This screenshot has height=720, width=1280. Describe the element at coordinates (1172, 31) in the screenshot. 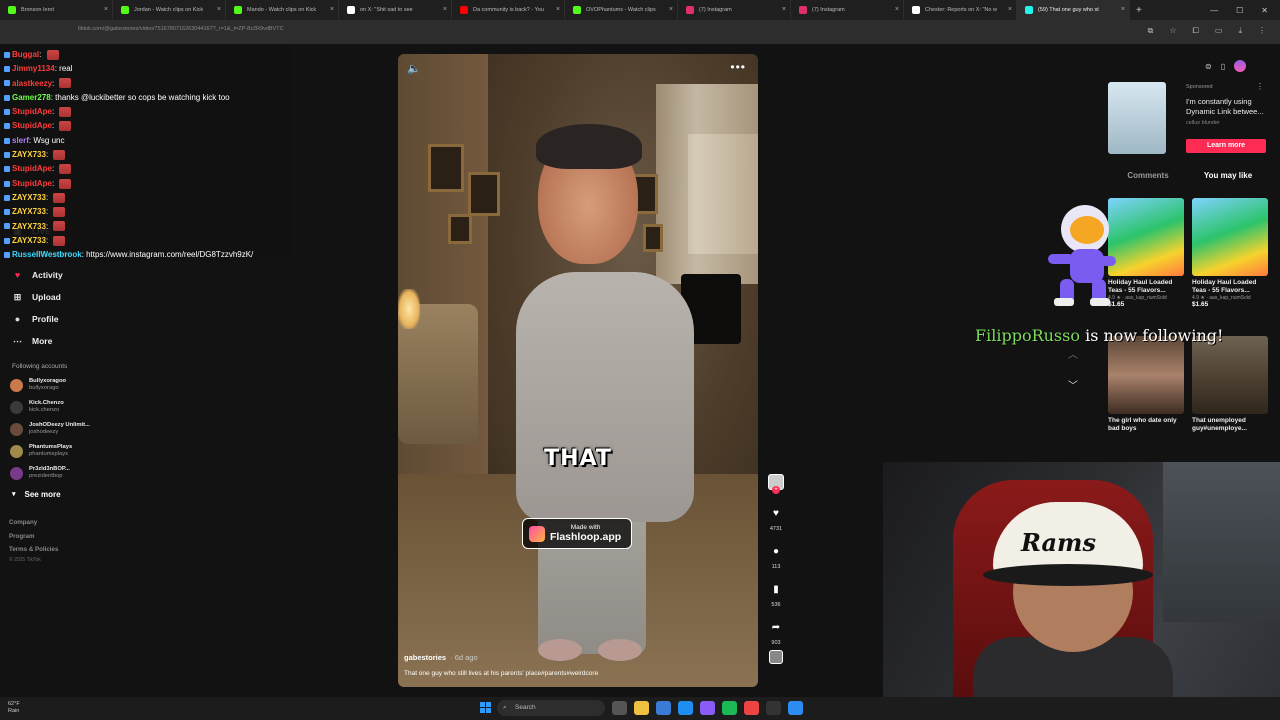

I see `bookmark-star-icon: ☆` at that location.